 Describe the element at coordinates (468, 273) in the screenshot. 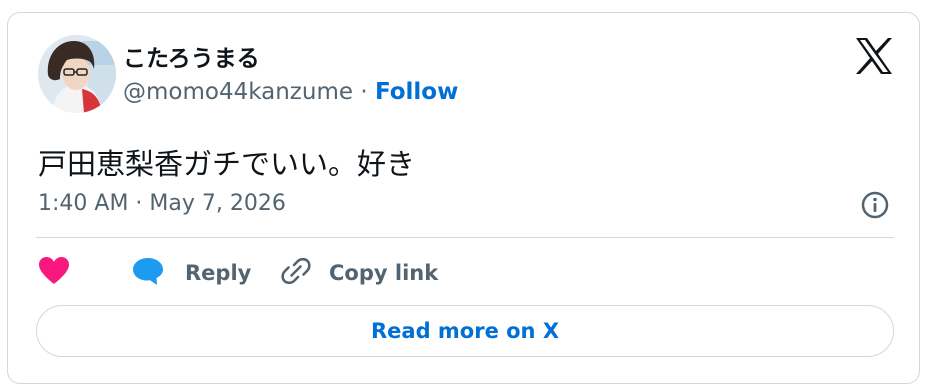

I see `action-bar: Reply Copy link` at that location.